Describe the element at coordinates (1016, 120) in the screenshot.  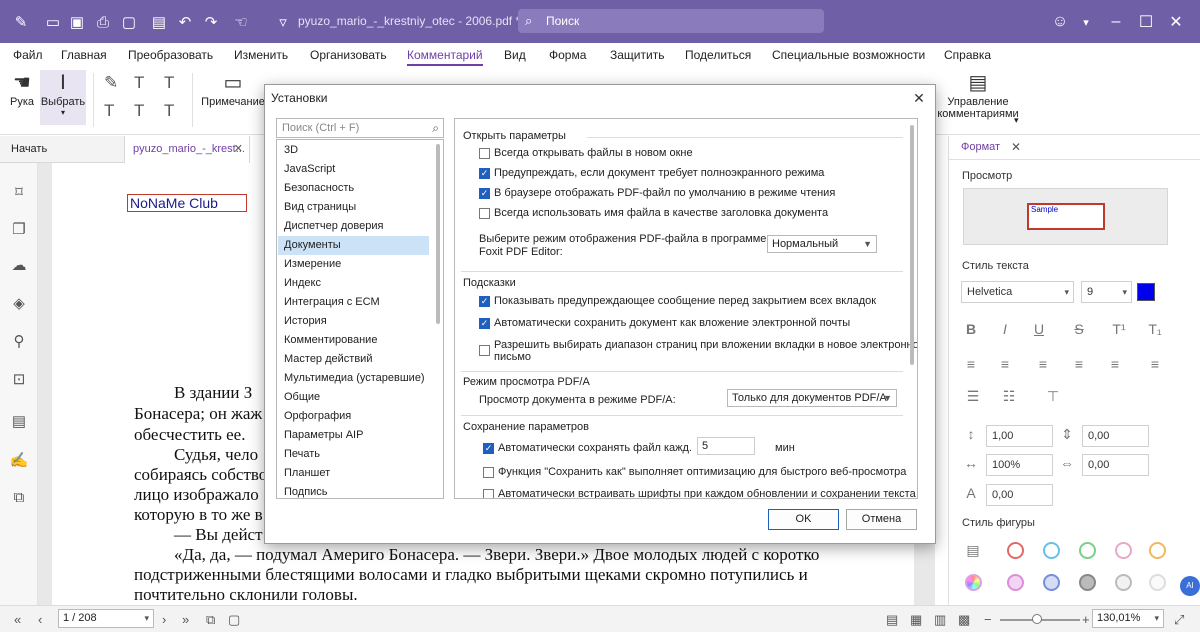
I see `manage-comments-dropdown-icon: ▾` at that location.